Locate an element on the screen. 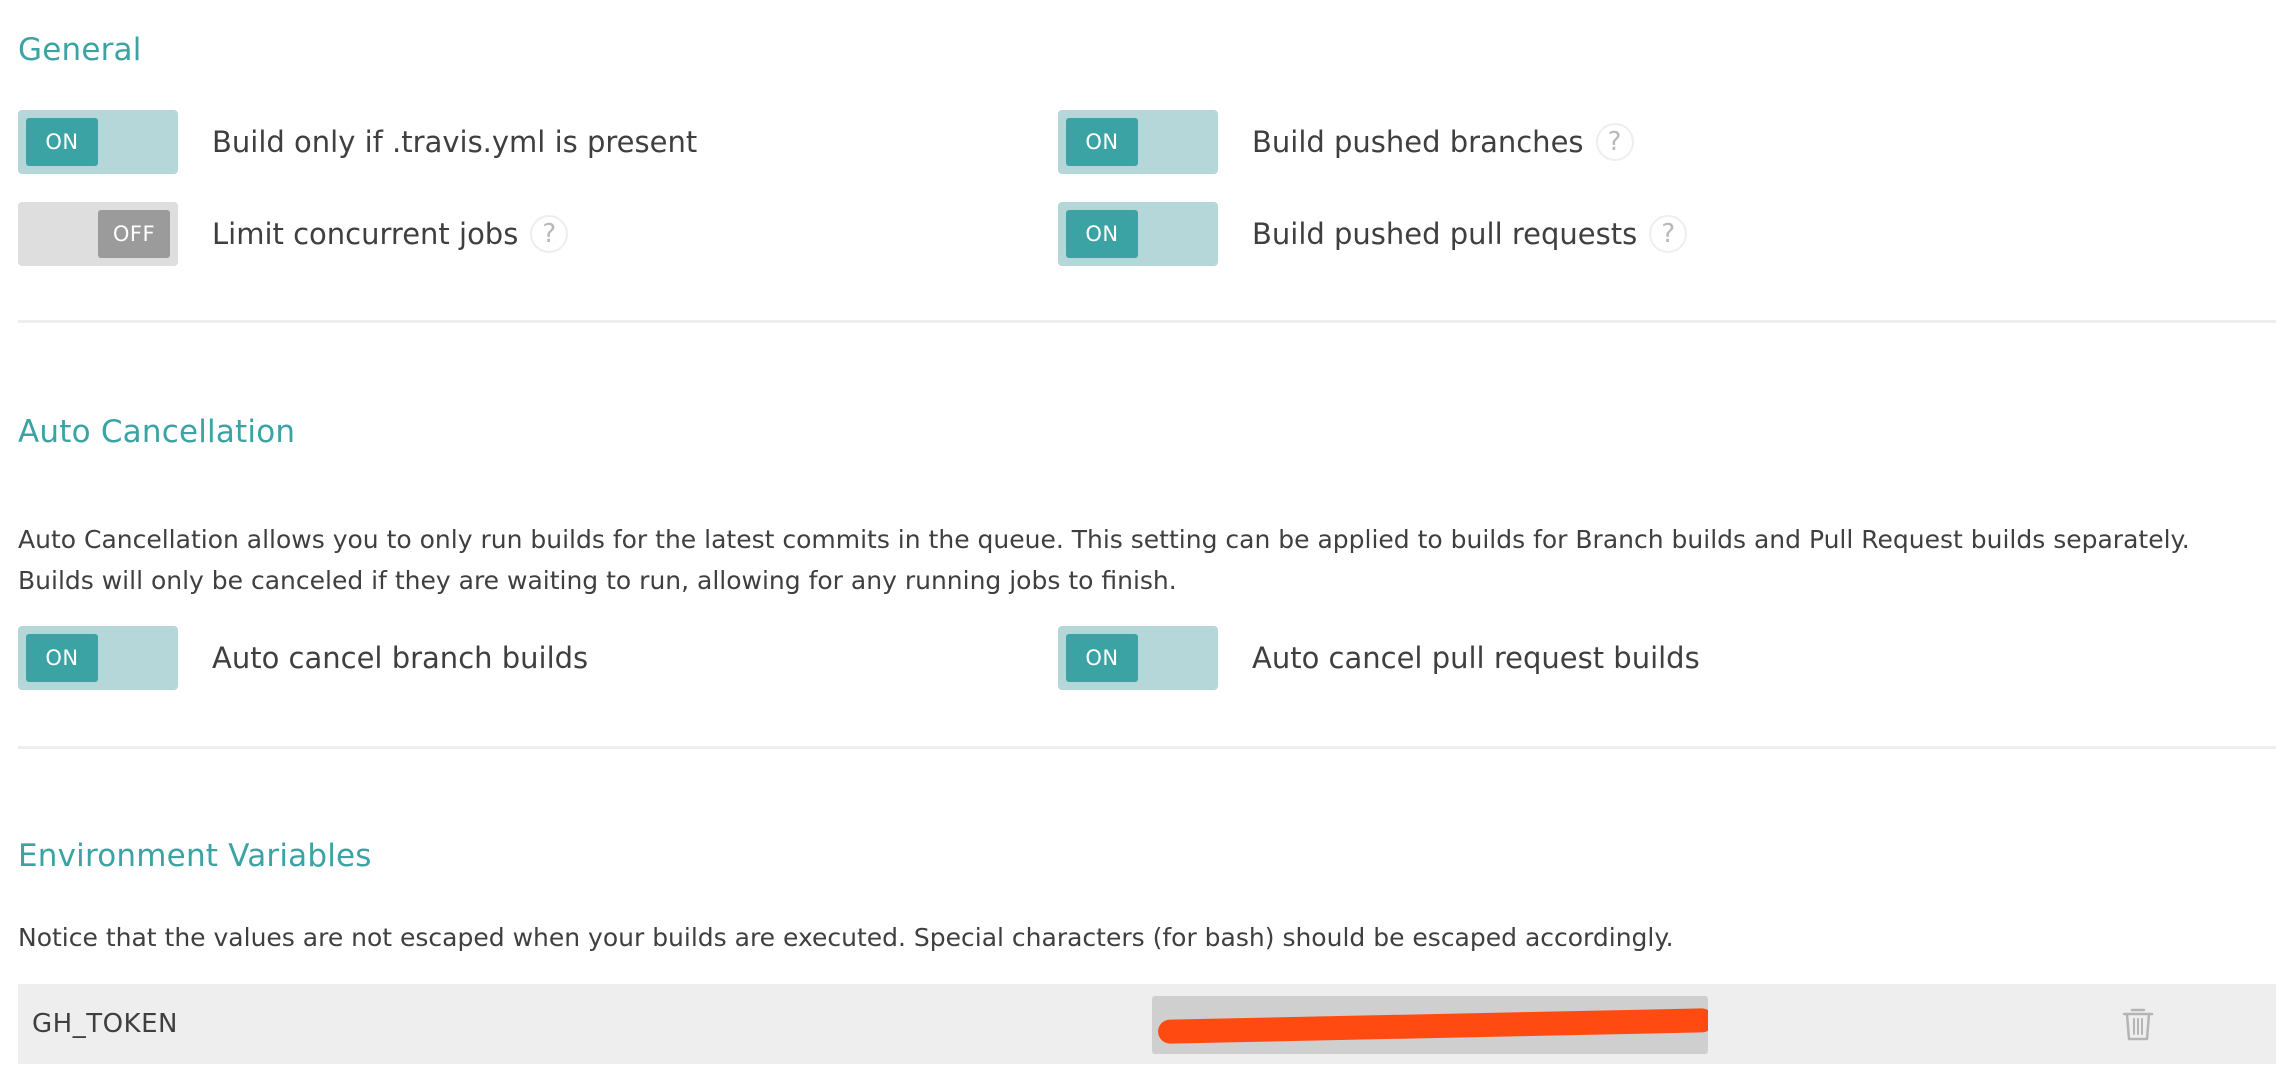 This screenshot has width=2288, height=1084. build-pushed-pull-requests-toggle: ON is located at coordinates (1138, 234).